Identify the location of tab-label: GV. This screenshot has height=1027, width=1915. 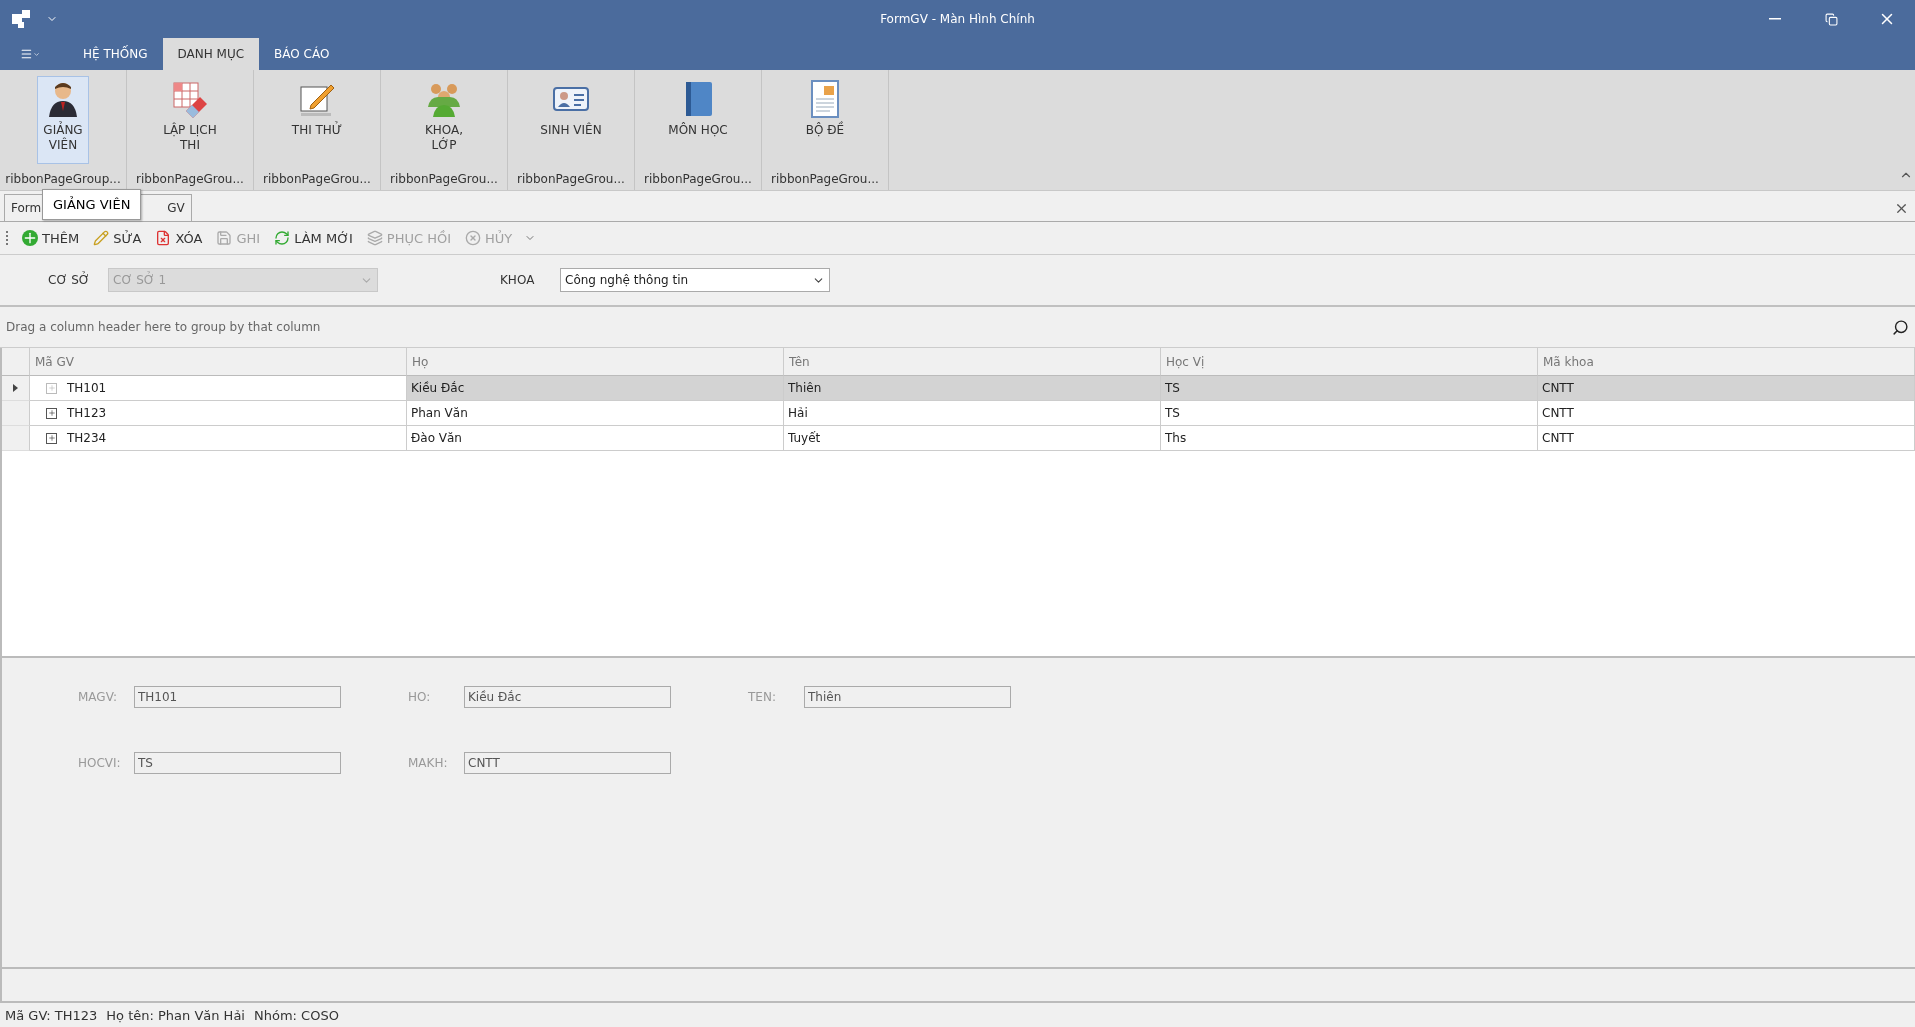
(176, 208).